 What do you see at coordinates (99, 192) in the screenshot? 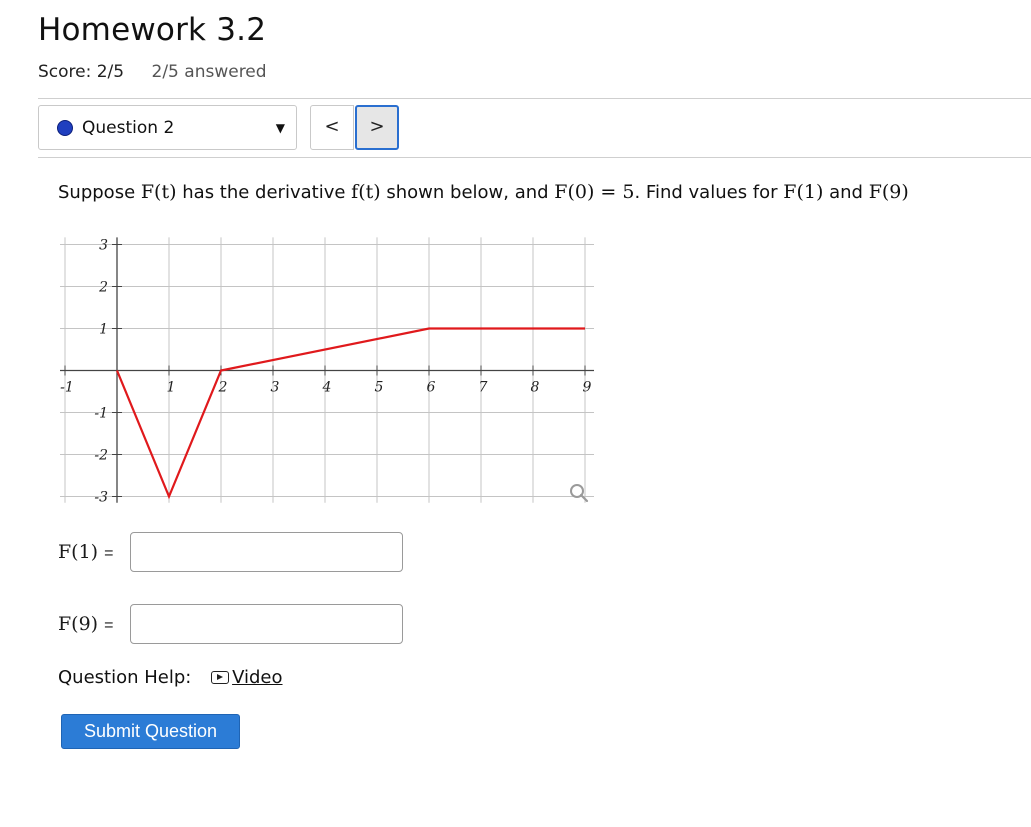
I see `prompt-text: Suppose` at bounding box center [99, 192].